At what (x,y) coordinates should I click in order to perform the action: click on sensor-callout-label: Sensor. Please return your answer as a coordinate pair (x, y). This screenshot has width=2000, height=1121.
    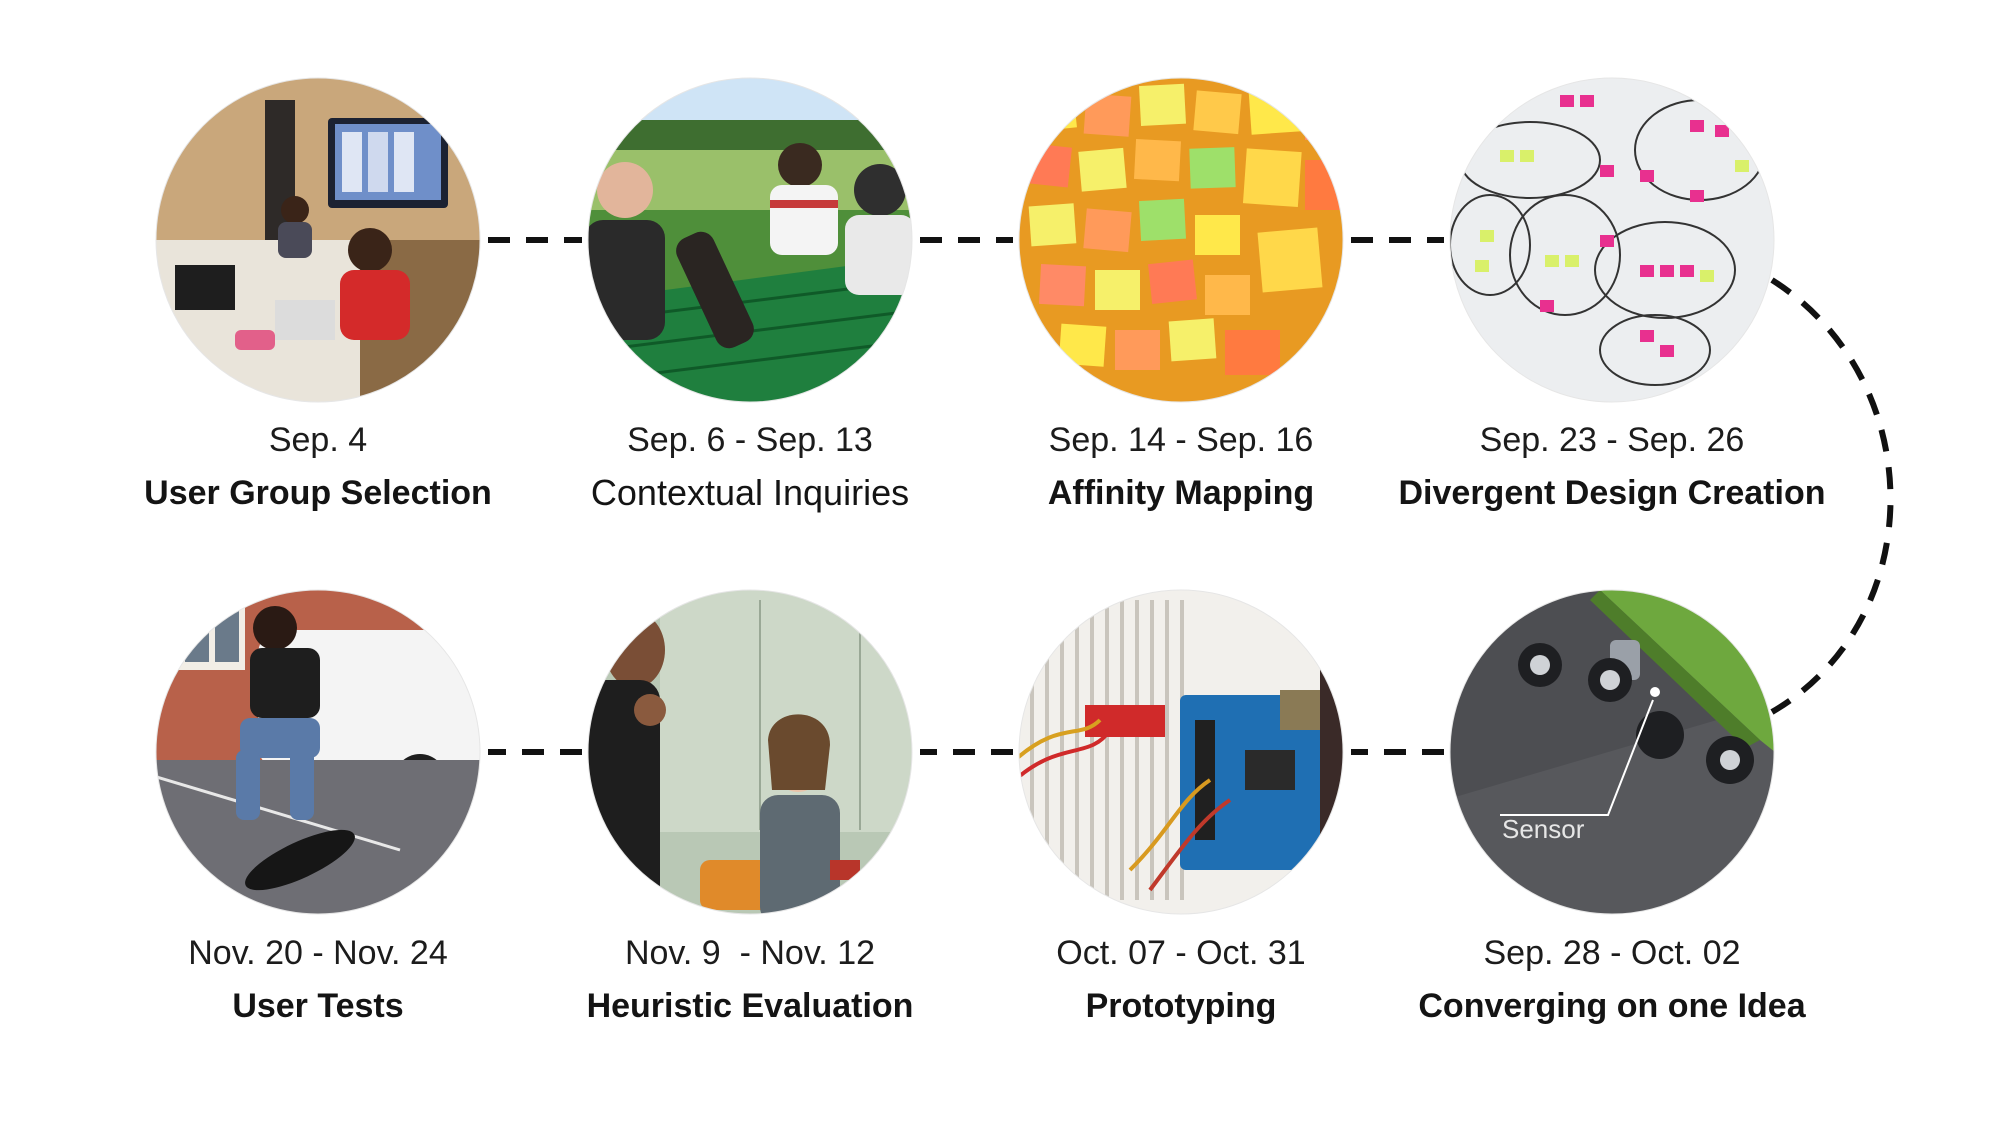
    Looking at the image, I should click on (1543, 829).